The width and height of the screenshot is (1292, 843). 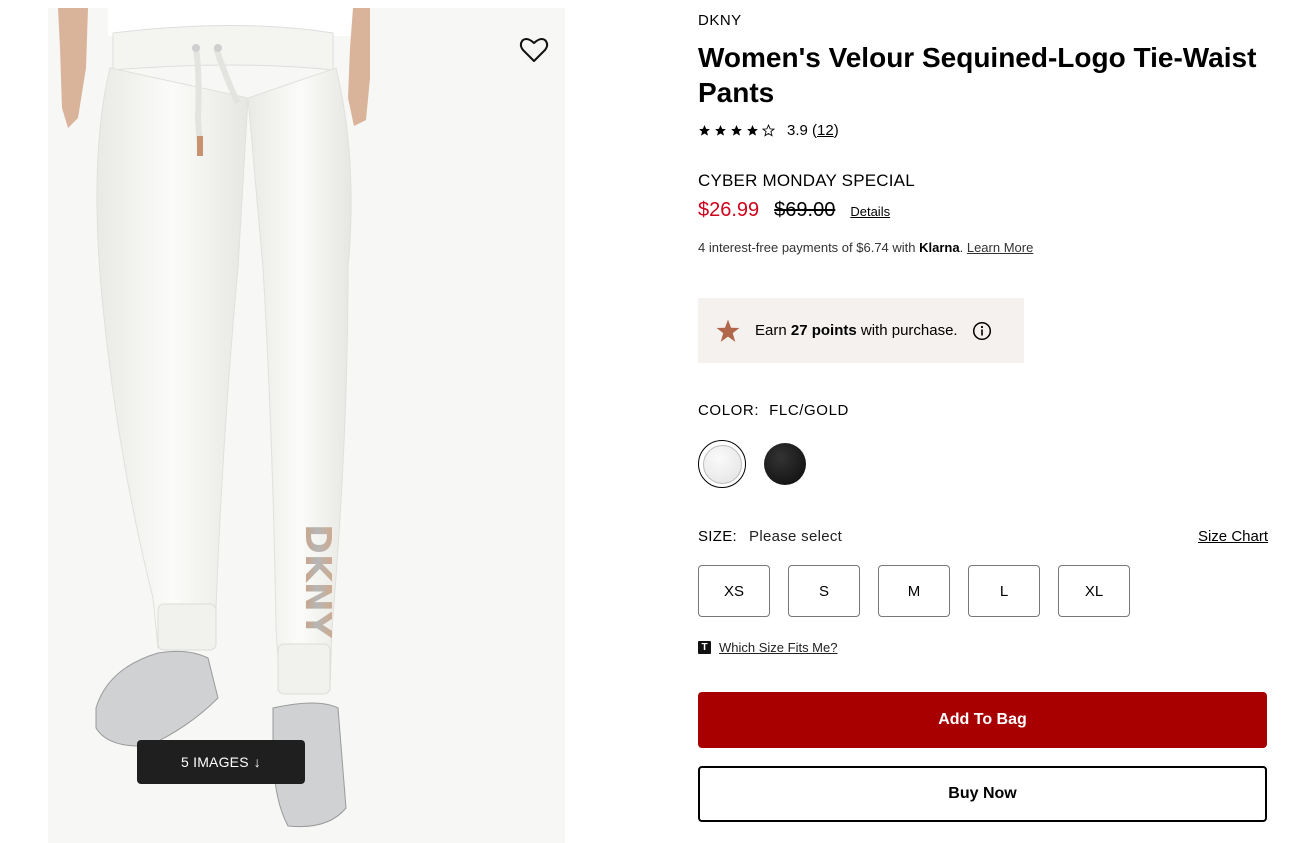 I want to click on price-details-link: Details, so click(x=870, y=211).